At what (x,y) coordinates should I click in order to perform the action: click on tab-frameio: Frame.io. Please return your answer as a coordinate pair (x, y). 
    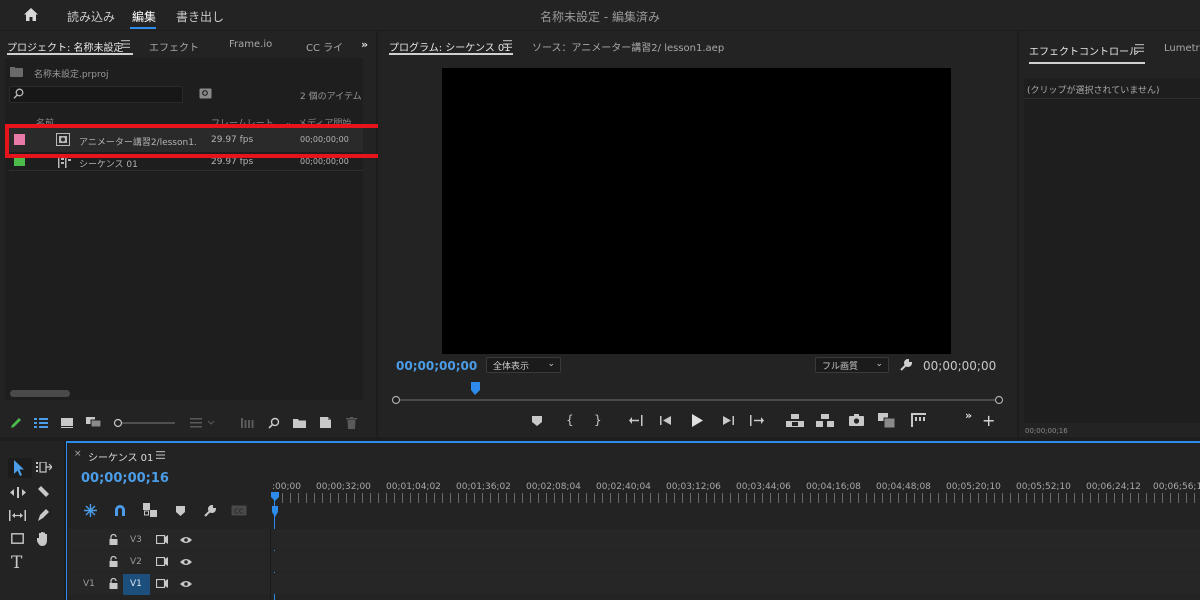
    Looking at the image, I should click on (250, 44).